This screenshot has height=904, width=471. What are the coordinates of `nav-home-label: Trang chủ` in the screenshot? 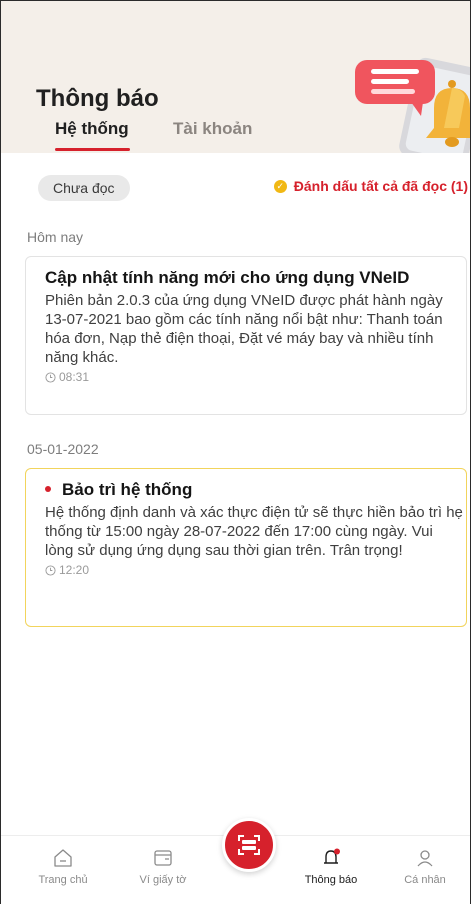 It's located at (63, 880).